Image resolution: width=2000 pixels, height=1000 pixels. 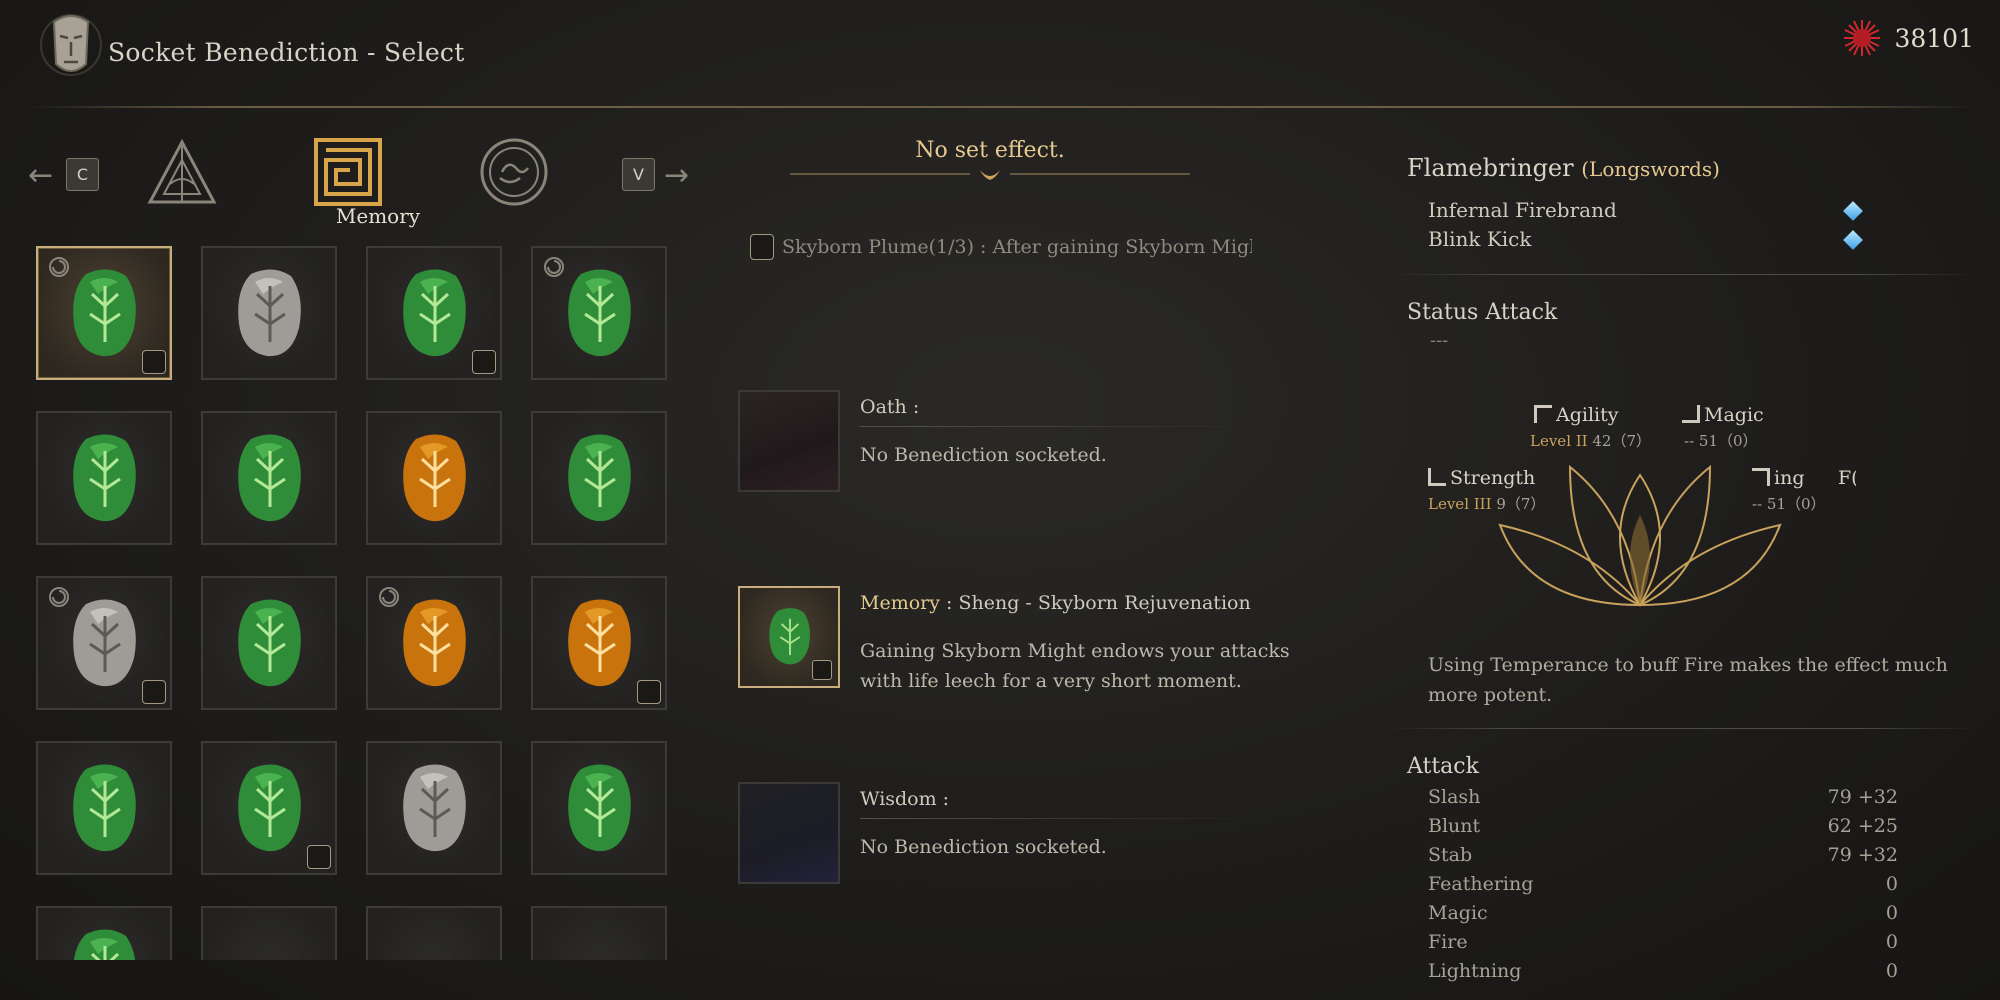 What do you see at coordinates (638, 174) in the screenshot?
I see `next-category-key: V` at bounding box center [638, 174].